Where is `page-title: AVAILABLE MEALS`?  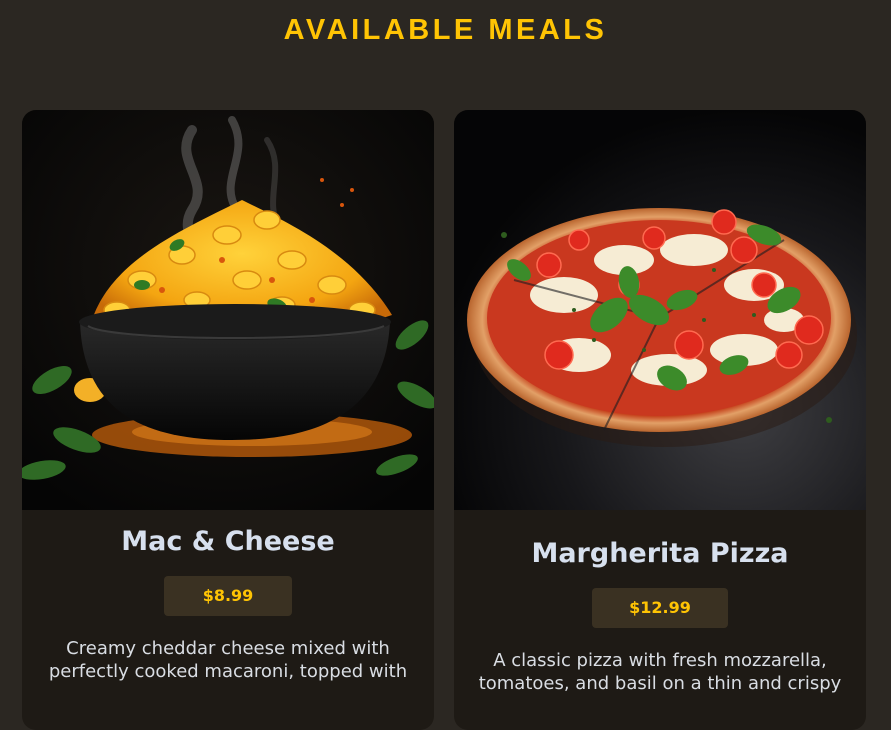 page-title: AVAILABLE MEALS is located at coordinates (445, 30).